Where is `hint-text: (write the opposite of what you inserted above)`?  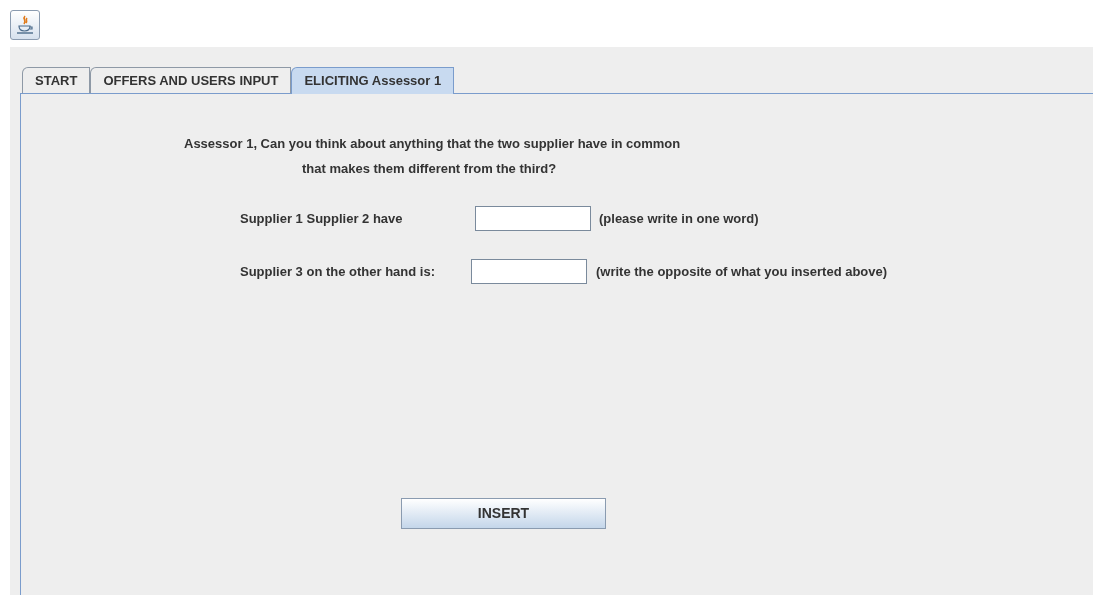
hint-text: (write the opposite of what you inserted above) is located at coordinates (742, 271).